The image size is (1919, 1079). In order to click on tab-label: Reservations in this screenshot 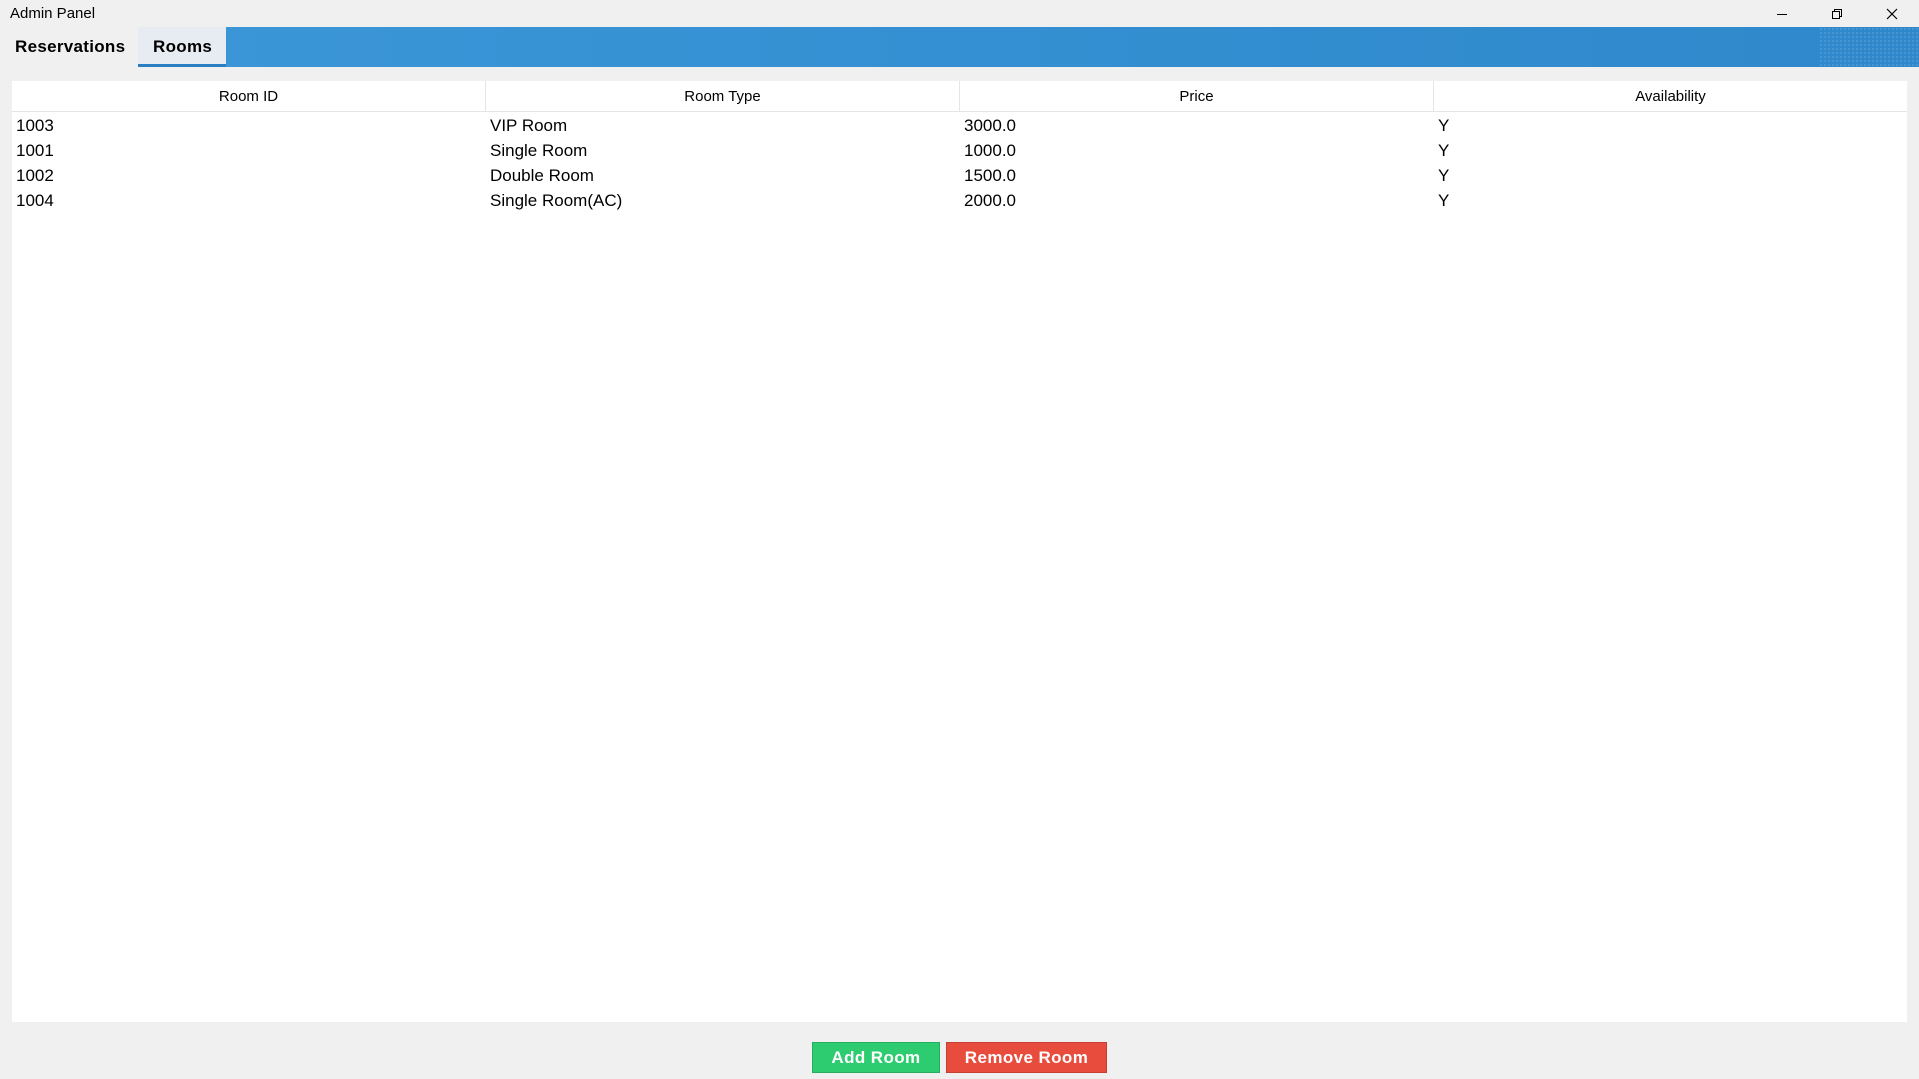, I will do `click(70, 46)`.